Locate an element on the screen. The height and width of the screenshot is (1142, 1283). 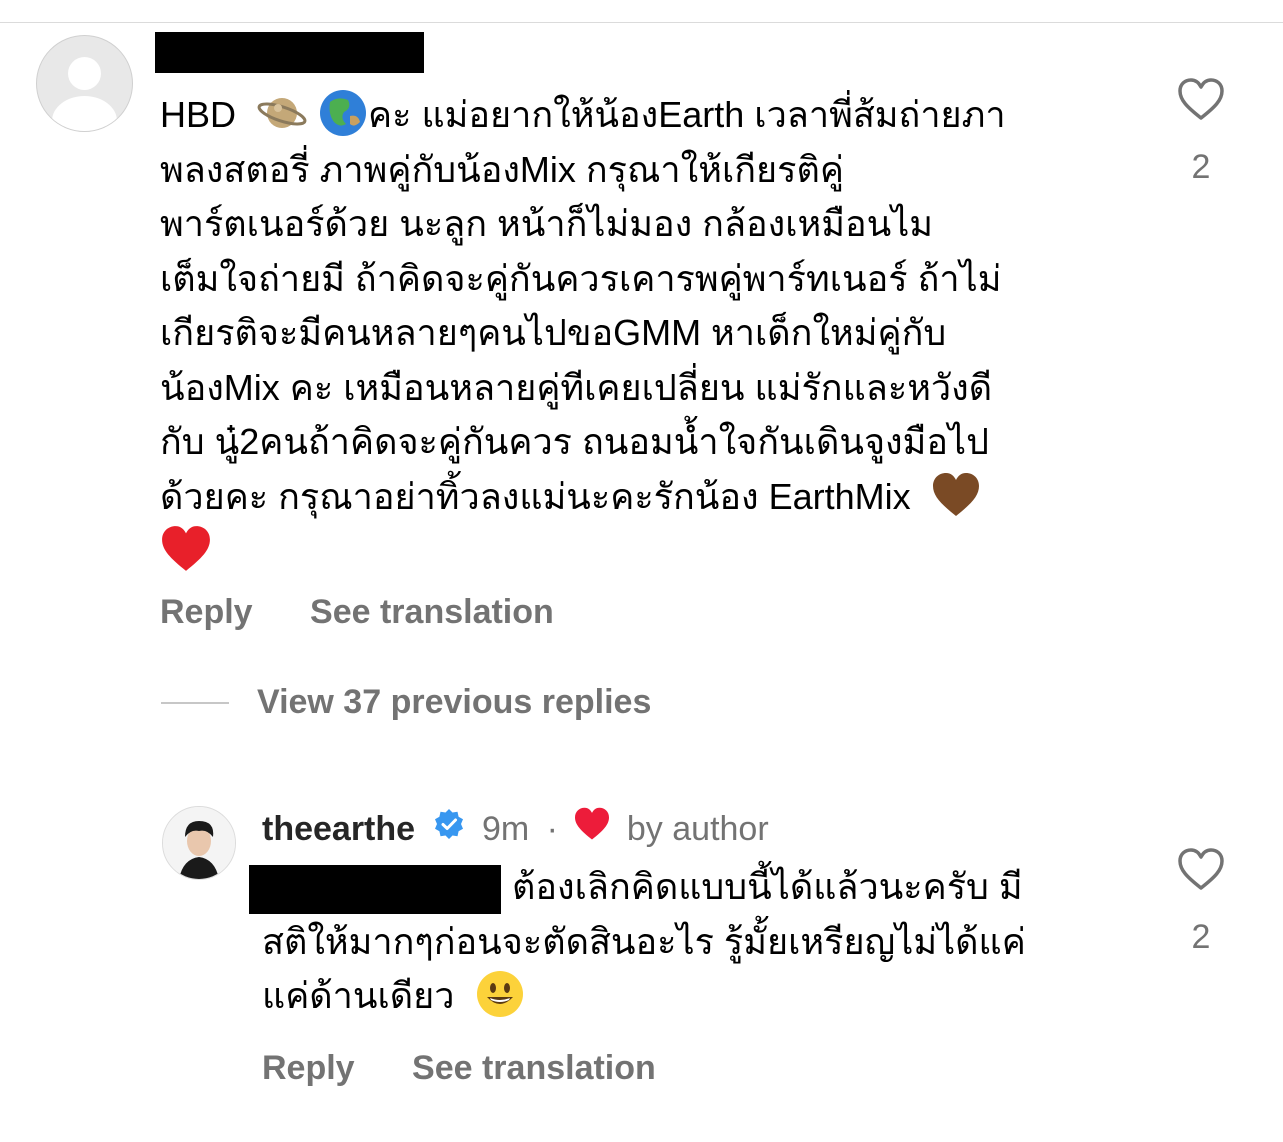
smiley-emoji is located at coordinates (500, 994).